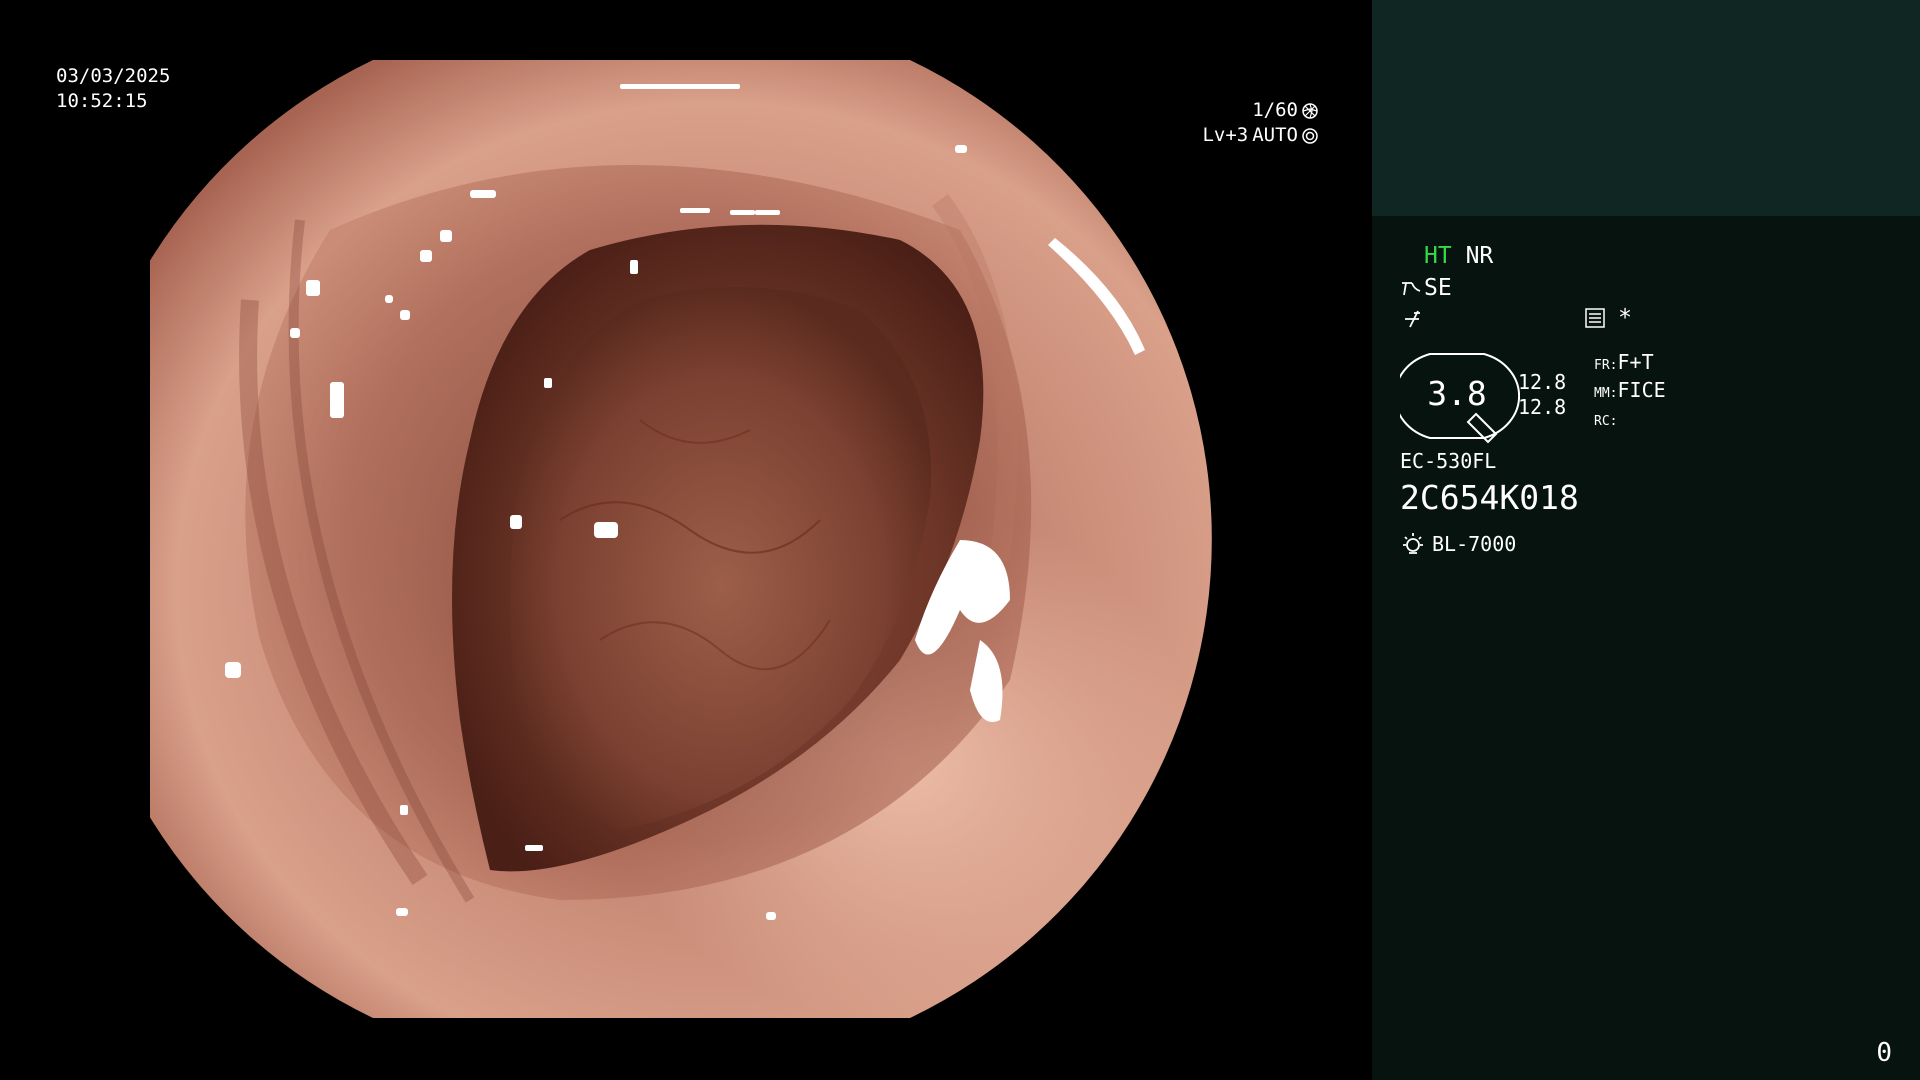 The width and height of the screenshot is (1920, 1080). Describe the element at coordinates (113, 76) in the screenshot. I see `date-text: 03/03/2025` at that location.